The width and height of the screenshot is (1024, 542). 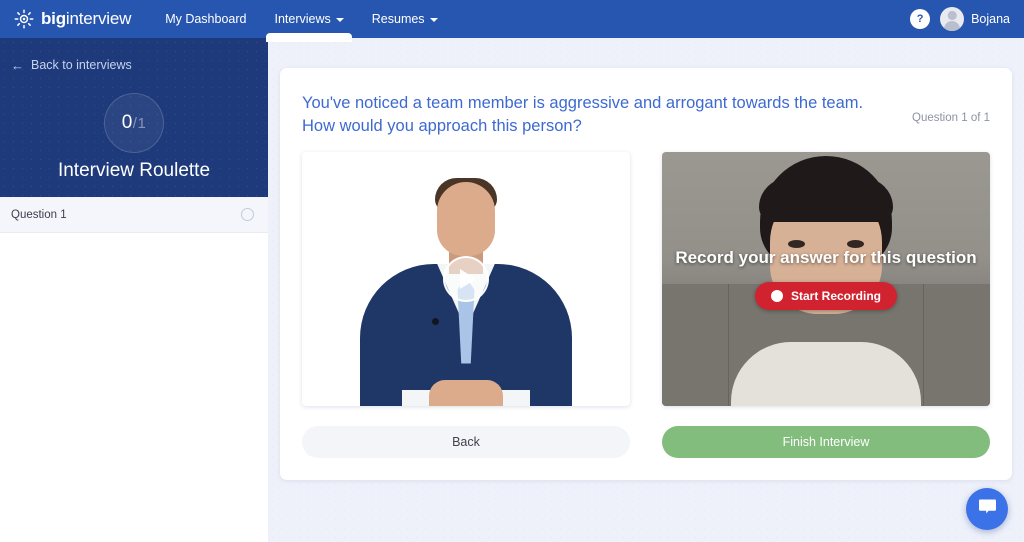 What do you see at coordinates (920, 19) in the screenshot?
I see `help-button: ?` at bounding box center [920, 19].